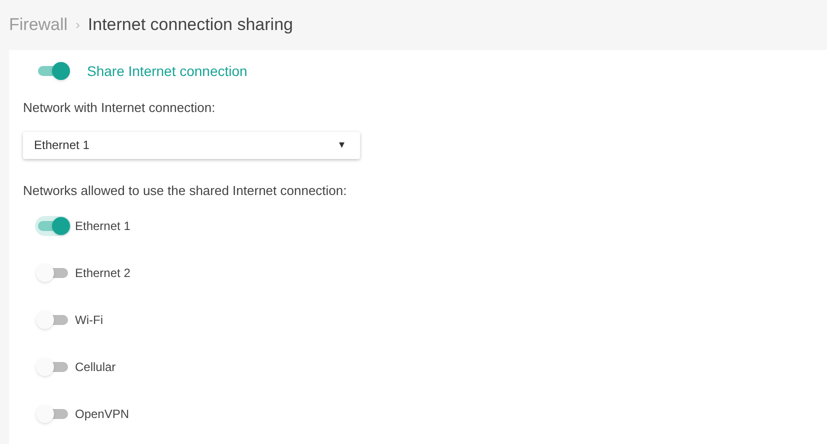  What do you see at coordinates (191, 145) in the screenshot?
I see `network-dropdown: Ethernet 1 ▾` at bounding box center [191, 145].